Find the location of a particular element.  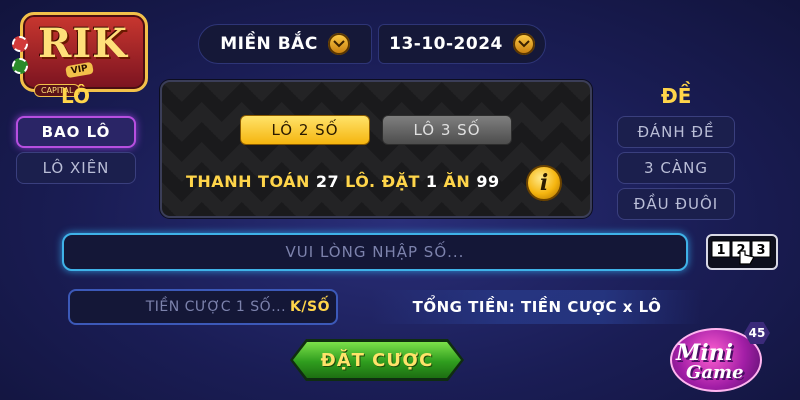

total-formula: TỔNG TIỀN: TIỀN CƯỢC x LÔ is located at coordinates (537, 307).